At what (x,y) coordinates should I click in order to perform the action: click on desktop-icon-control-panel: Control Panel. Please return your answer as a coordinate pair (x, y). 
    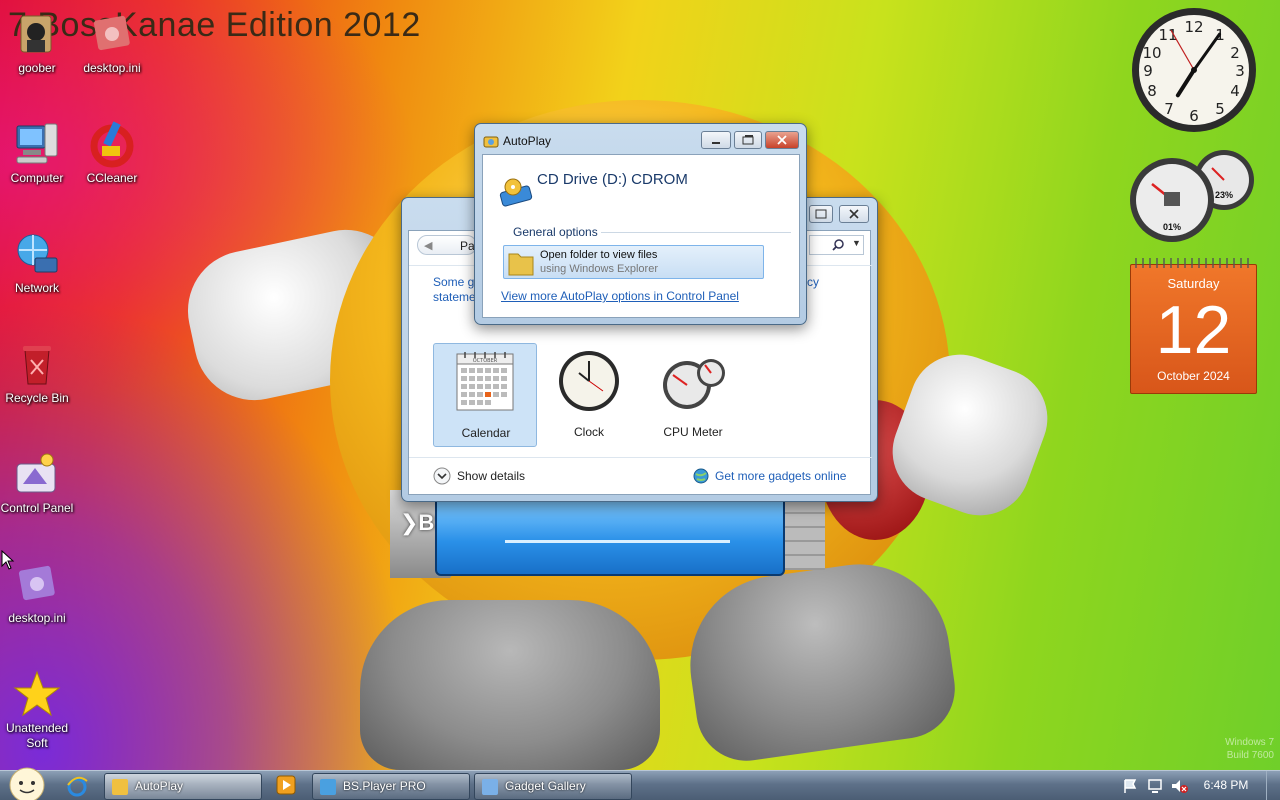
    Looking at the image, I should click on (37, 483).